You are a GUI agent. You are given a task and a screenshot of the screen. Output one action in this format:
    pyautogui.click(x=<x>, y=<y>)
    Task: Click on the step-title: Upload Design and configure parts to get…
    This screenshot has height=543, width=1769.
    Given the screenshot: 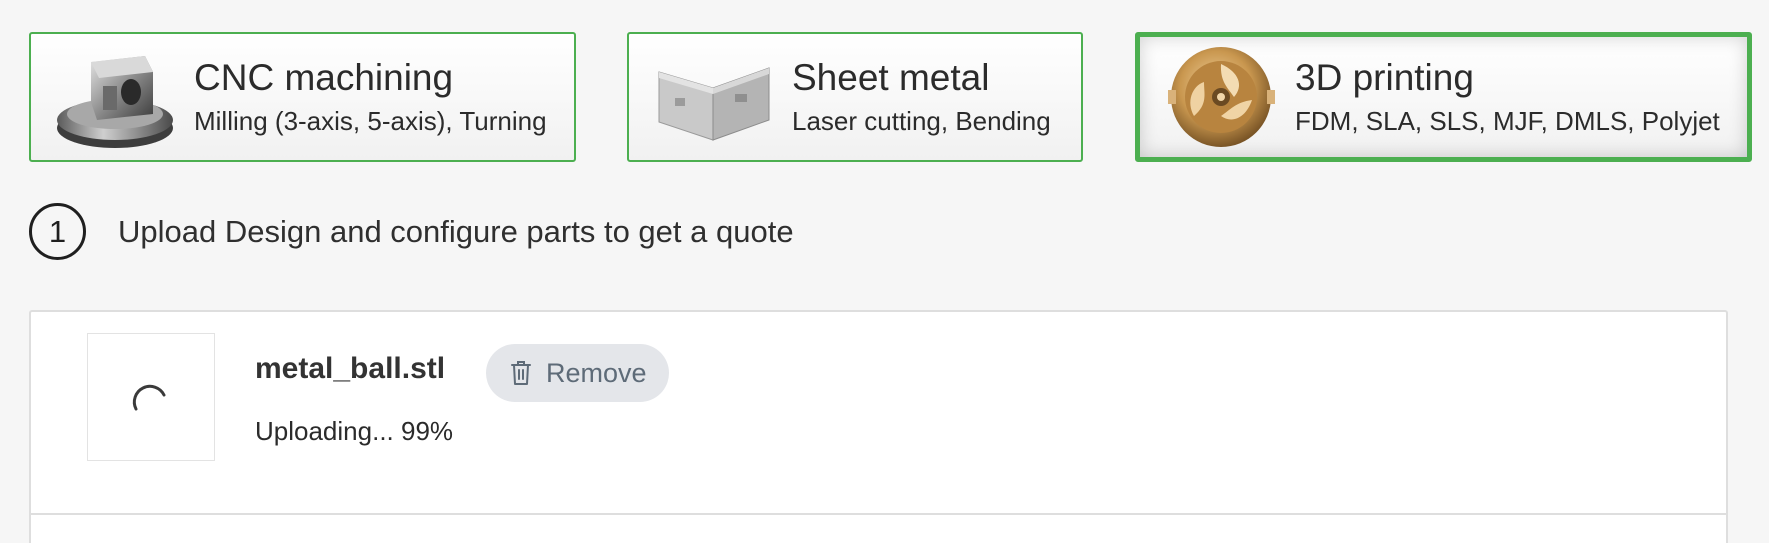 What is the action you would take?
    pyautogui.click(x=456, y=231)
    